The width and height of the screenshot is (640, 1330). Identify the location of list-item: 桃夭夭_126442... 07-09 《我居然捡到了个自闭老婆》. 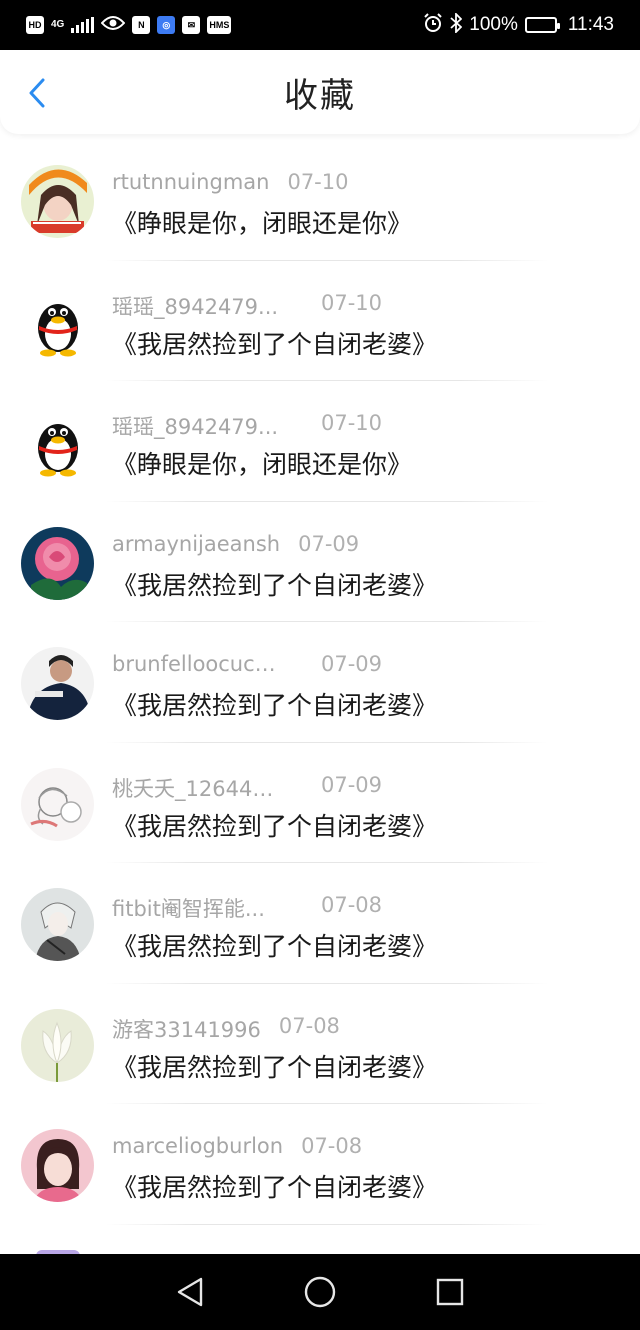
(320, 803).